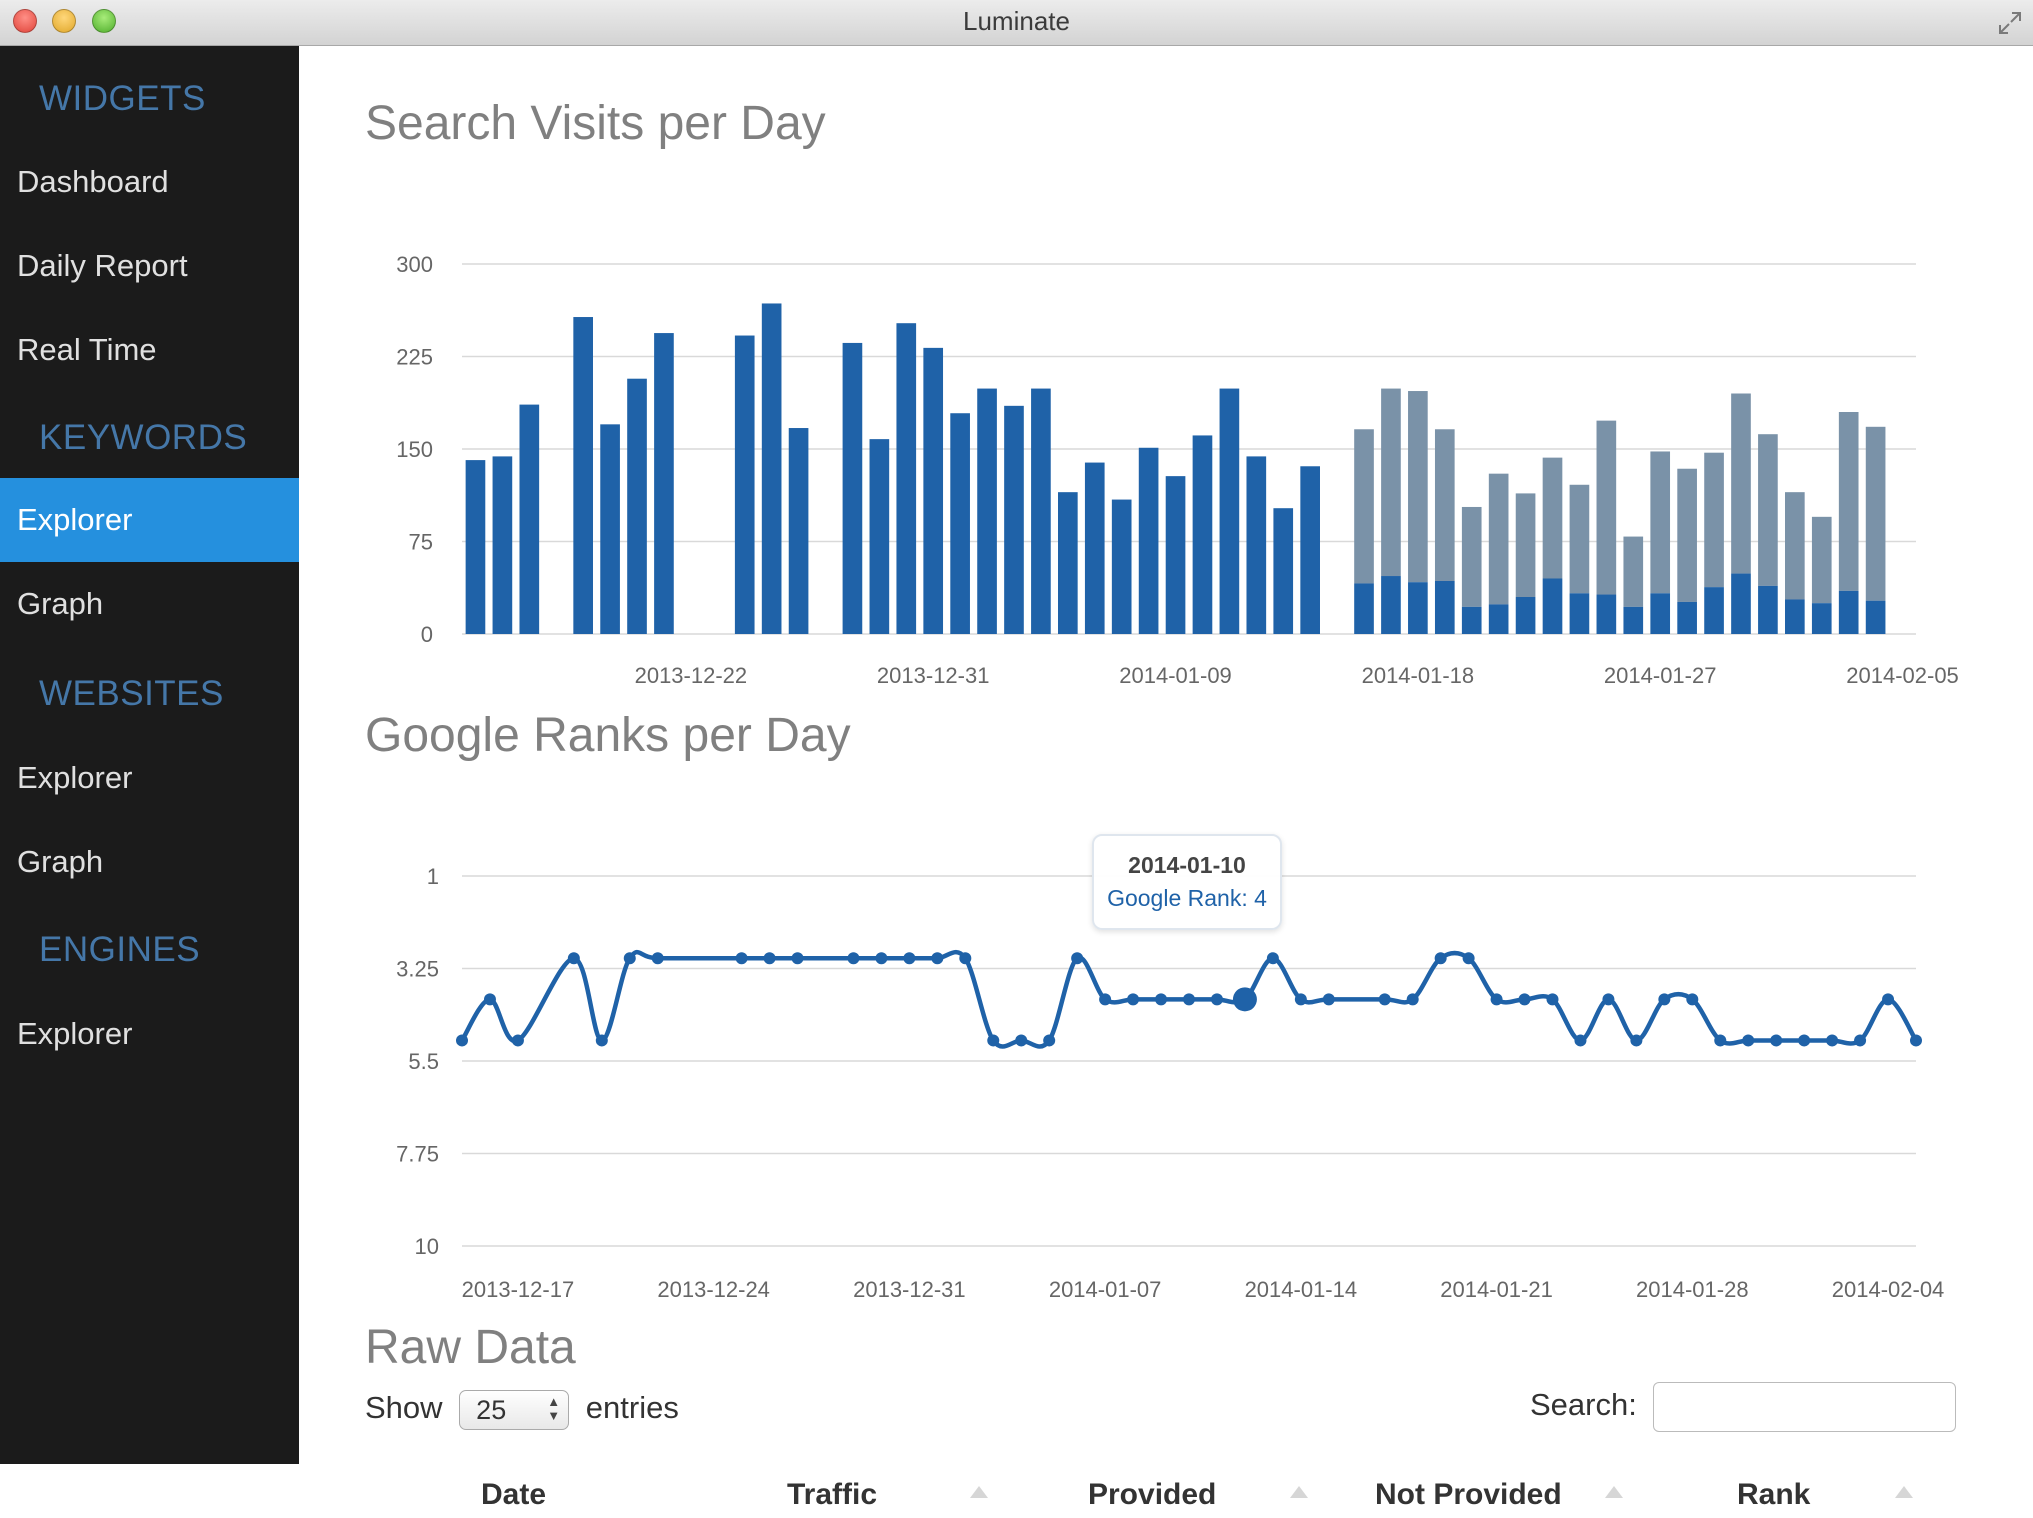 The image size is (2033, 1518). I want to click on column-header-traffic: Traffic, so click(832, 1495).